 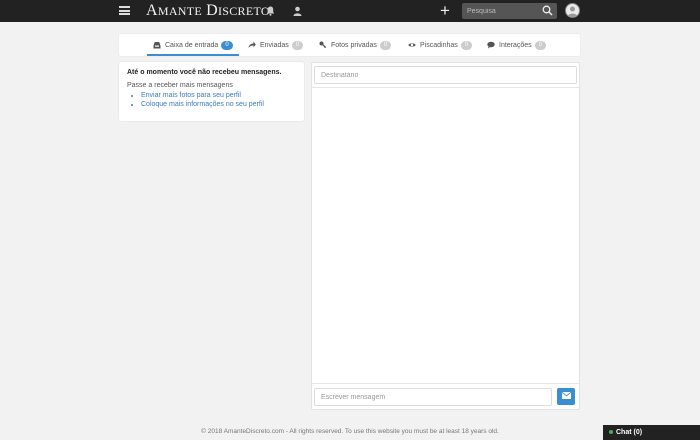 I want to click on divider, so click(x=445, y=383).